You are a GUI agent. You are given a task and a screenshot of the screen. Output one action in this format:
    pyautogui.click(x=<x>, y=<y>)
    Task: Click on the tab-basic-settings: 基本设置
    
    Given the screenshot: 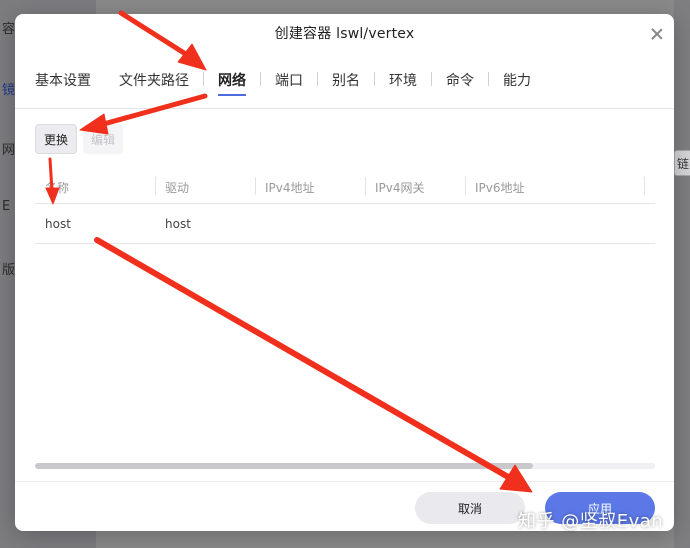 What is the action you would take?
    pyautogui.click(x=63, y=83)
    